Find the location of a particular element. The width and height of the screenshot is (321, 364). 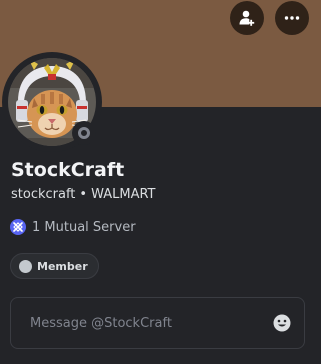

add-friend-icon is located at coordinates (247, 18).